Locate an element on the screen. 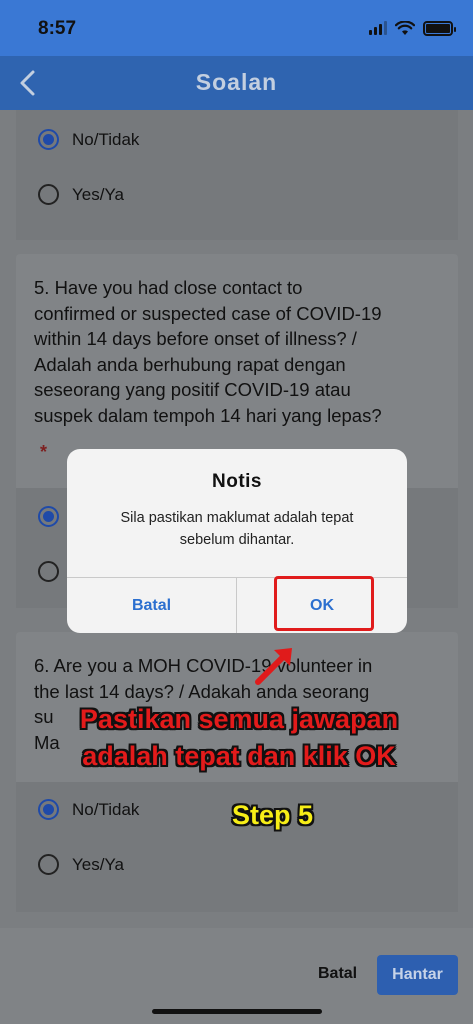 This screenshot has width=473, height=1024. pointer-arrow-icon is located at coordinates (273, 666).